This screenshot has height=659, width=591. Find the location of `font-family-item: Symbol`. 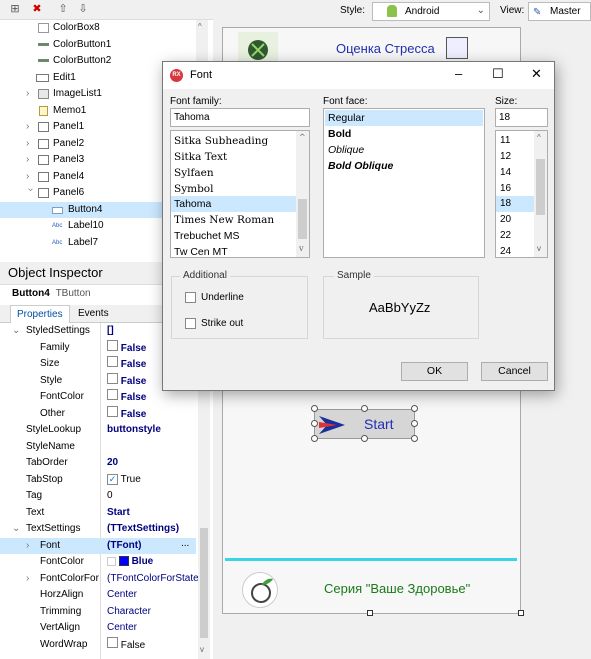

font-family-item: Symbol is located at coordinates (192, 189).